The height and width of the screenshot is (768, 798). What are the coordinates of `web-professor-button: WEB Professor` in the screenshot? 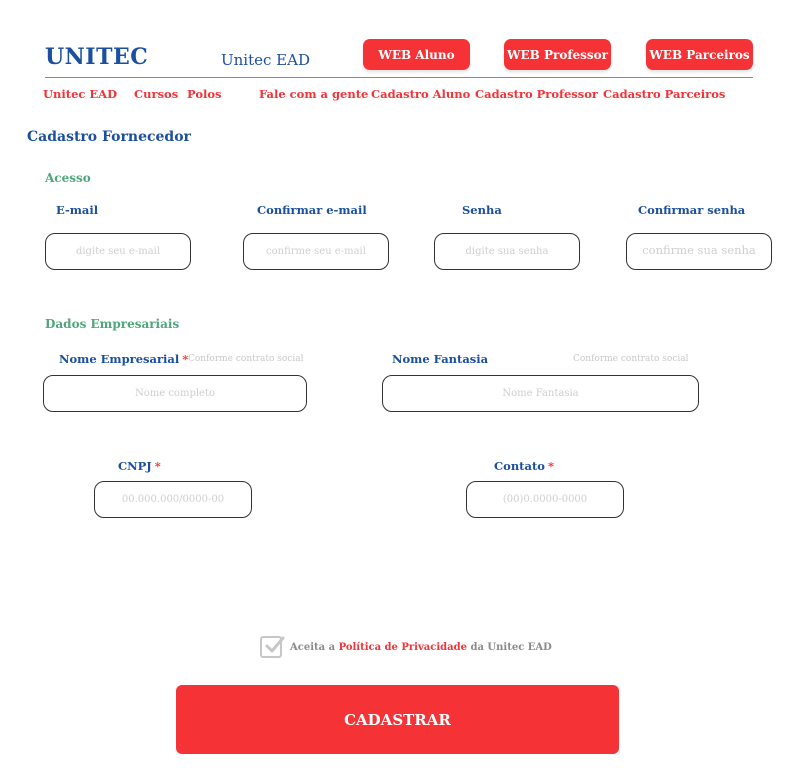 It's located at (557, 54).